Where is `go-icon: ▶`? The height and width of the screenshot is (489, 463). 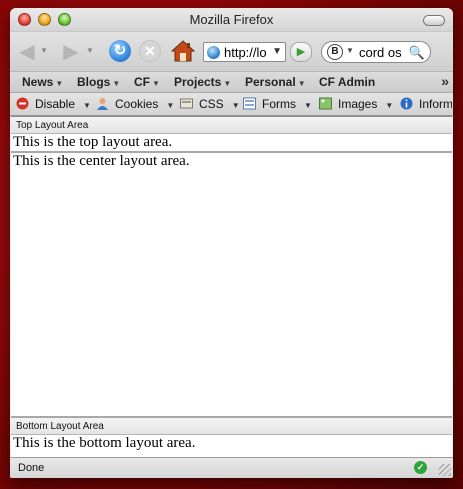
go-icon: ▶ is located at coordinates (301, 52).